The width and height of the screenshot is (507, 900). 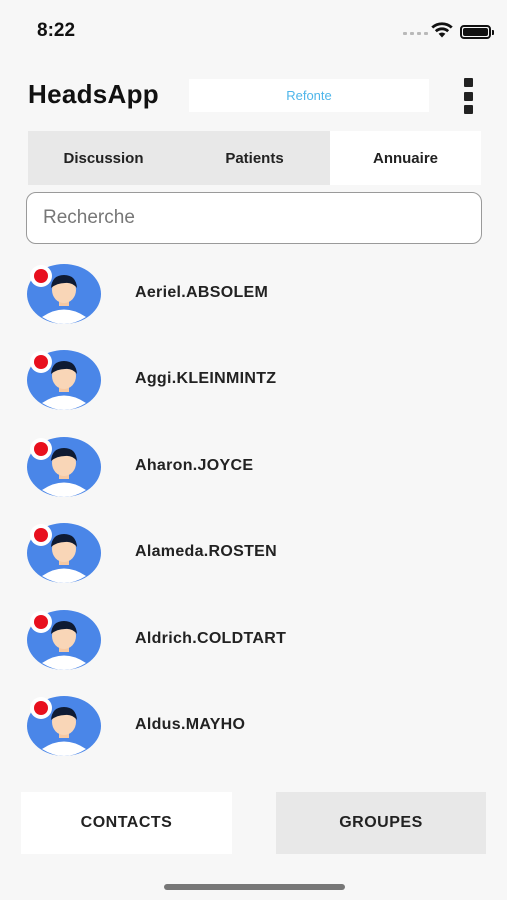 I want to click on tab-bar: Discussion Patients Annuaire, so click(x=254, y=158).